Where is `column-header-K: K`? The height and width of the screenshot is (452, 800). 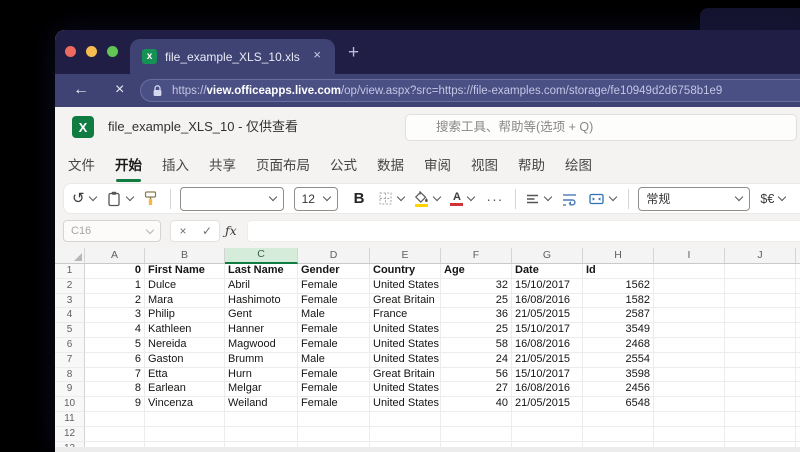 column-header-K: K is located at coordinates (798, 256).